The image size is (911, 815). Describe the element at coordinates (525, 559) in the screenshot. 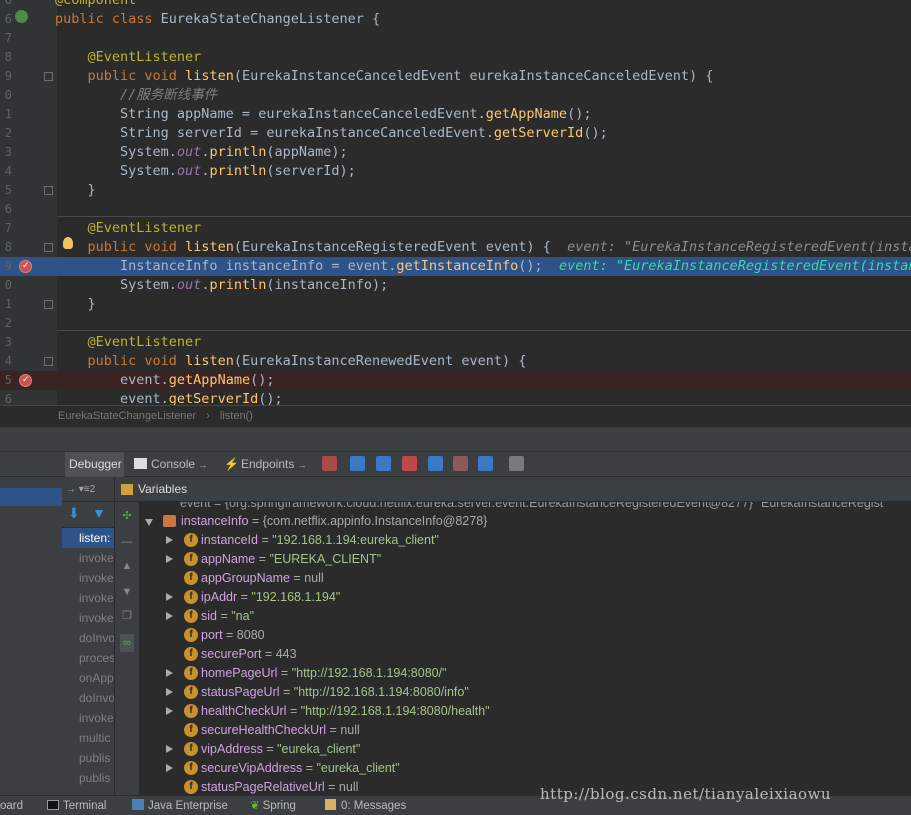

I see `variable-row: f appName = "EUREKA_CLIENT"` at that location.